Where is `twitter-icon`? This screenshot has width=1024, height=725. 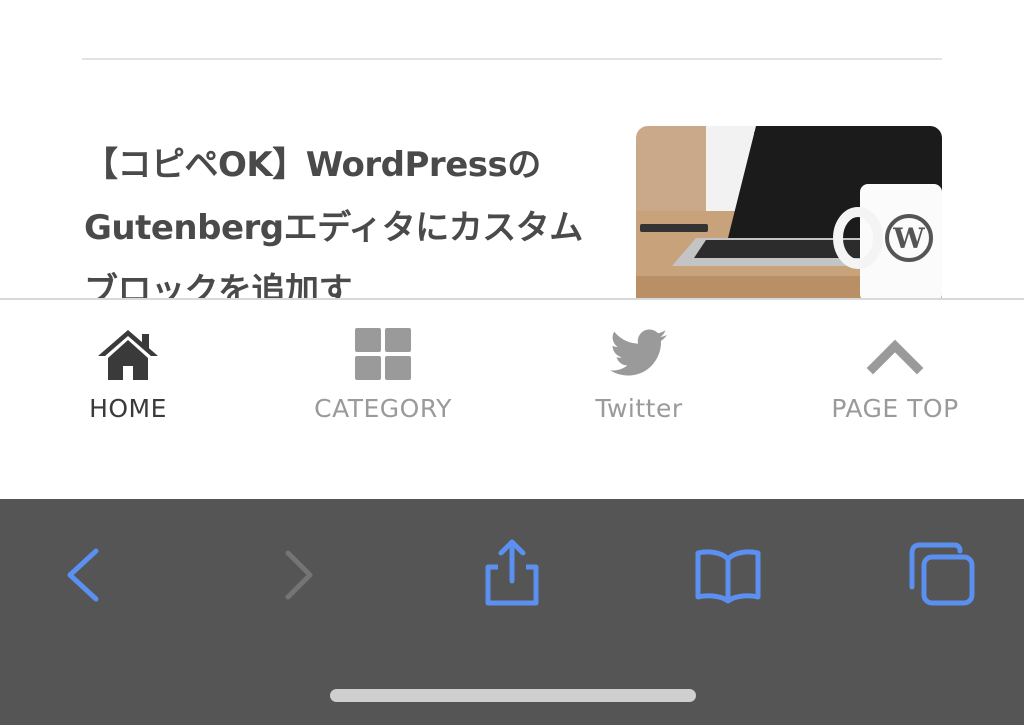 twitter-icon is located at coordinates (638, 352).